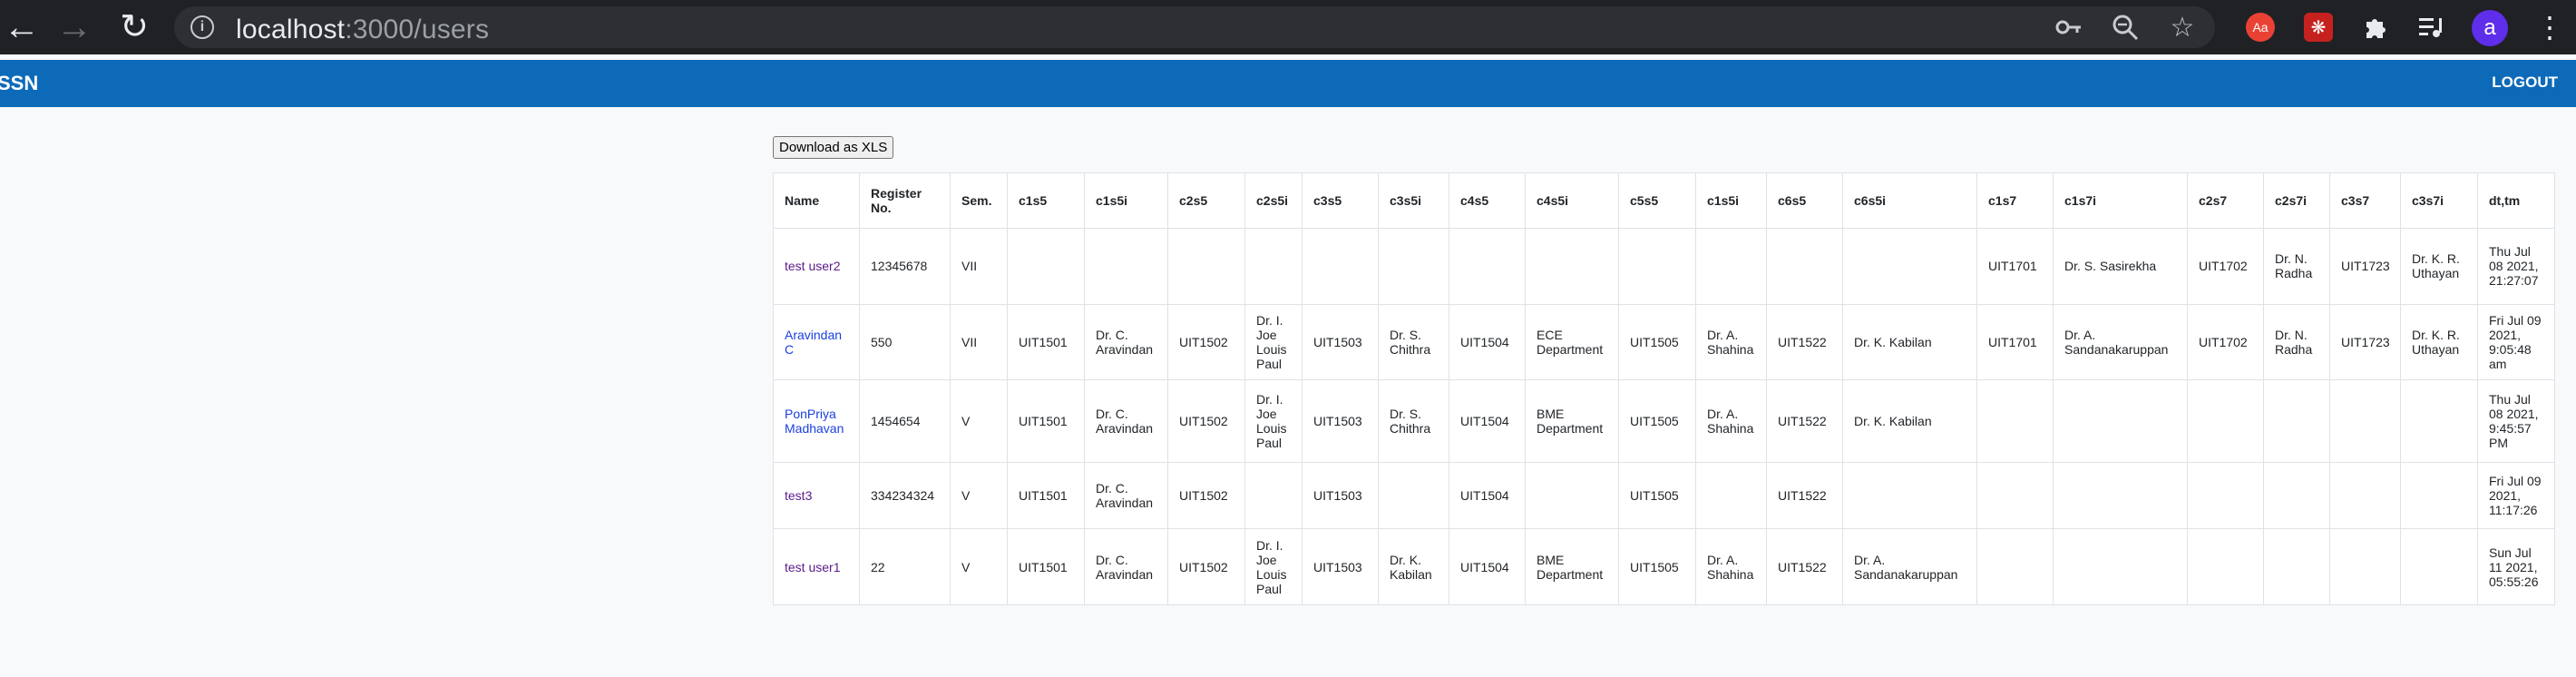 The width and height of the screenshot is (2576, 677). I want to click on user-name-link: PonPriya Madhavan, so click(814, 422).